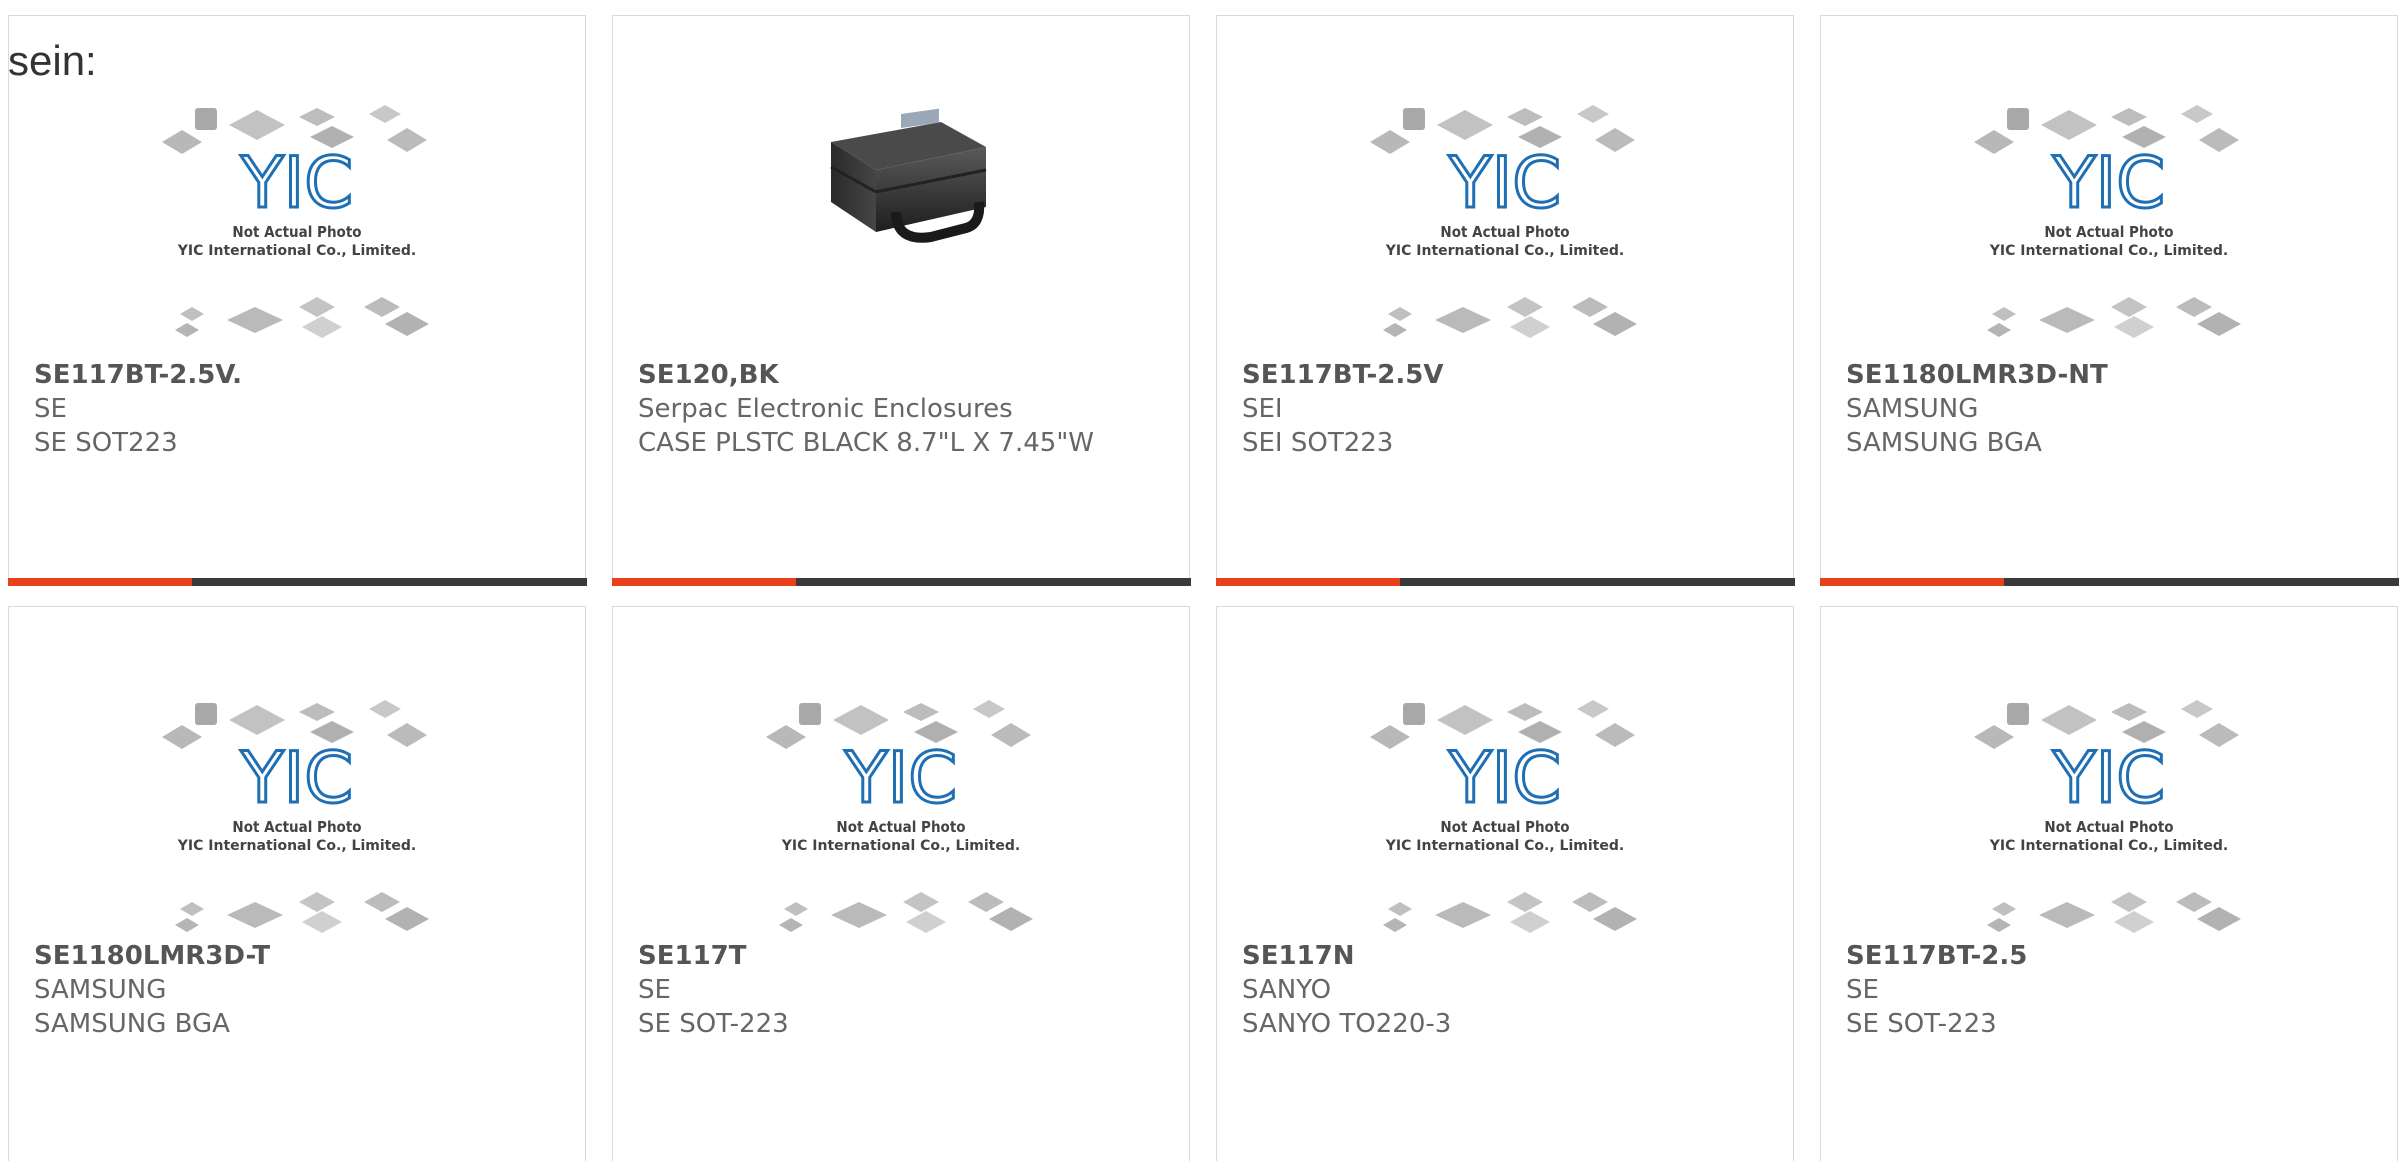  Describe the element at coordinates (903, 956) in the screenshot. I see `part-number-link: SE117T` at that location.